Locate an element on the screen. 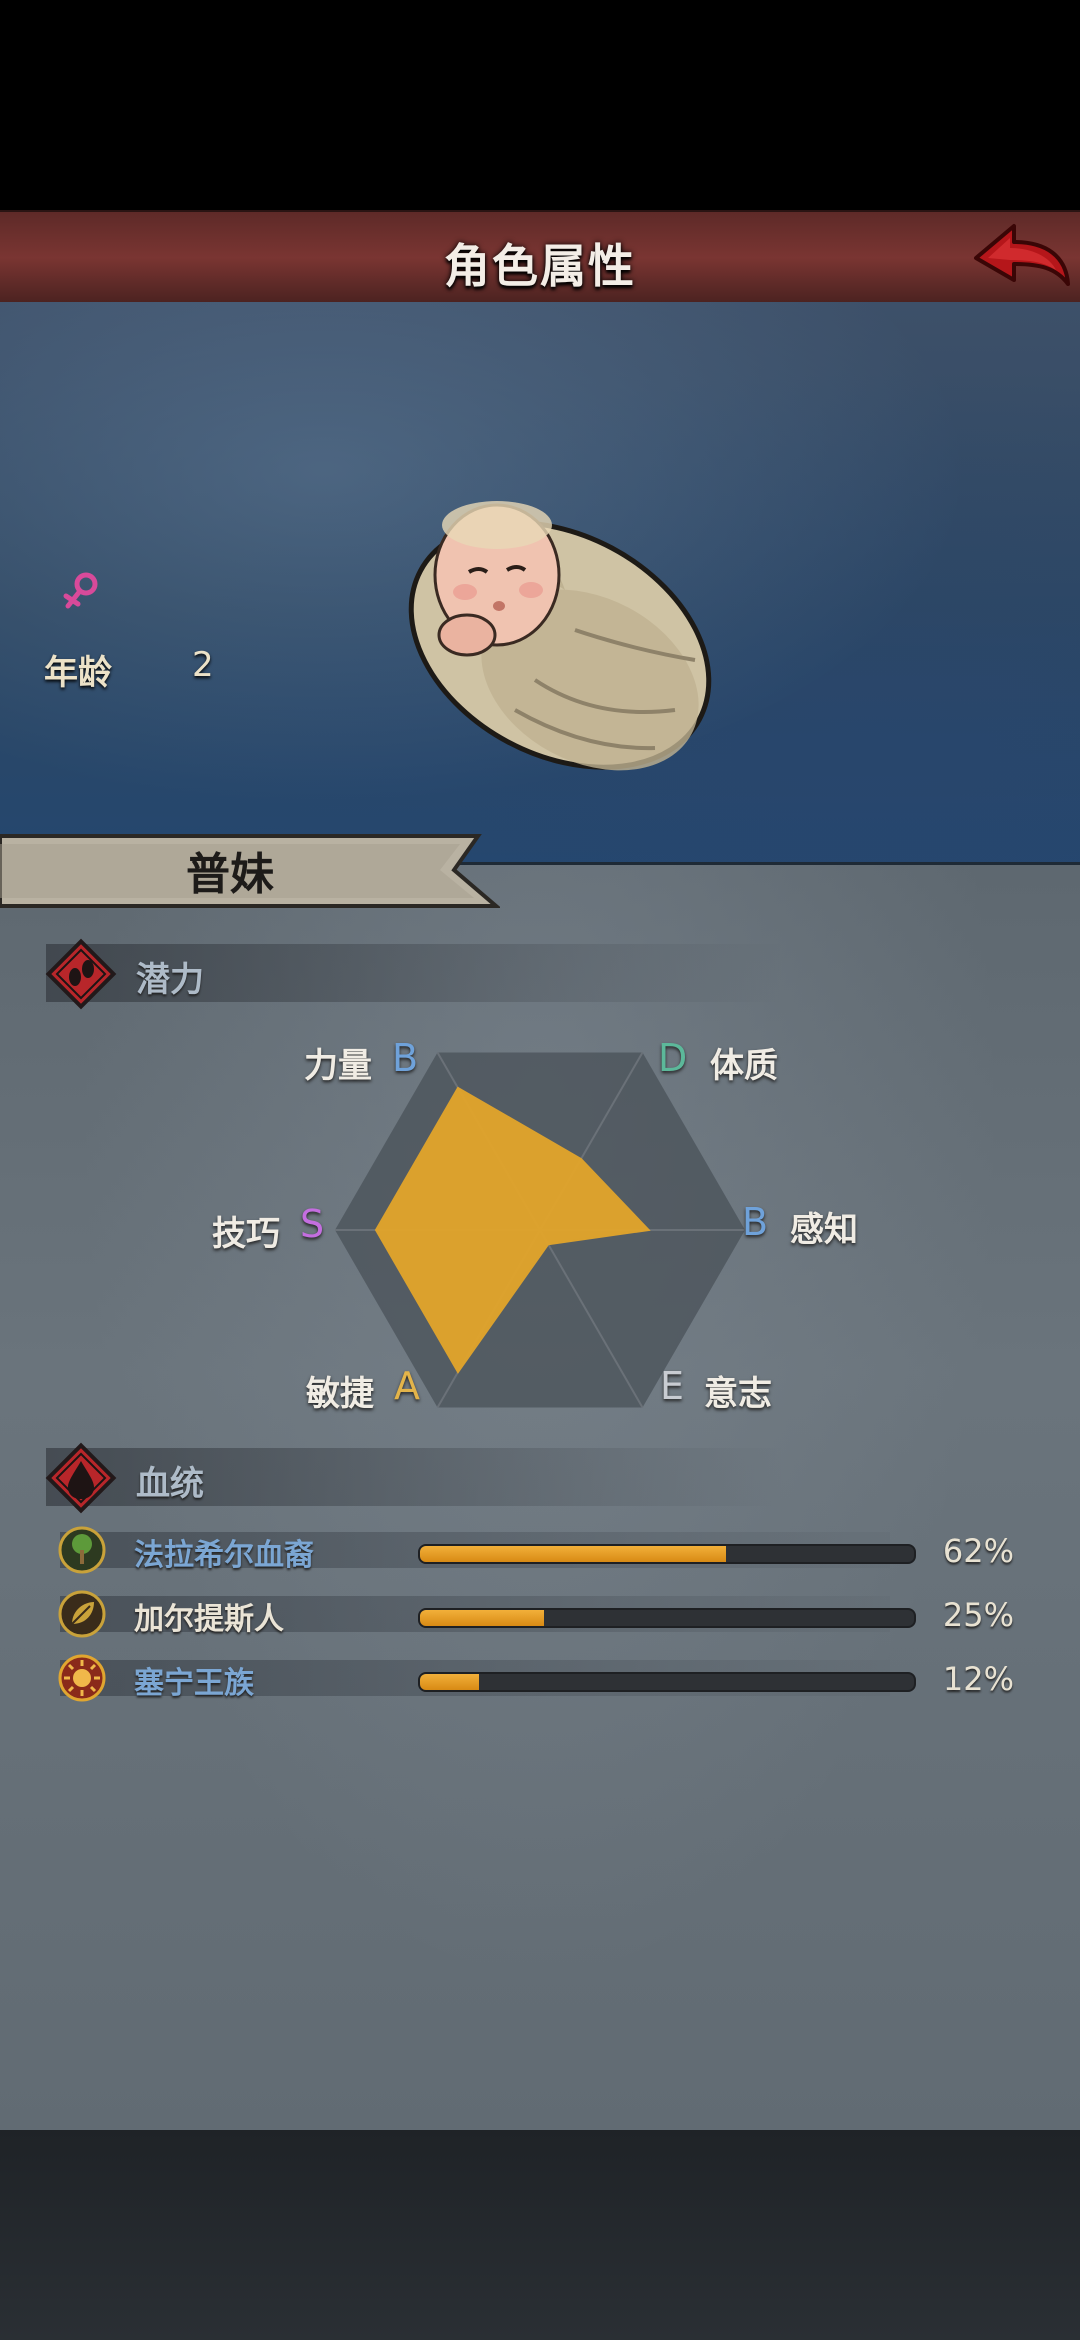  stat-label-agility: 敏捷 is located at coordinates (340, 1394).